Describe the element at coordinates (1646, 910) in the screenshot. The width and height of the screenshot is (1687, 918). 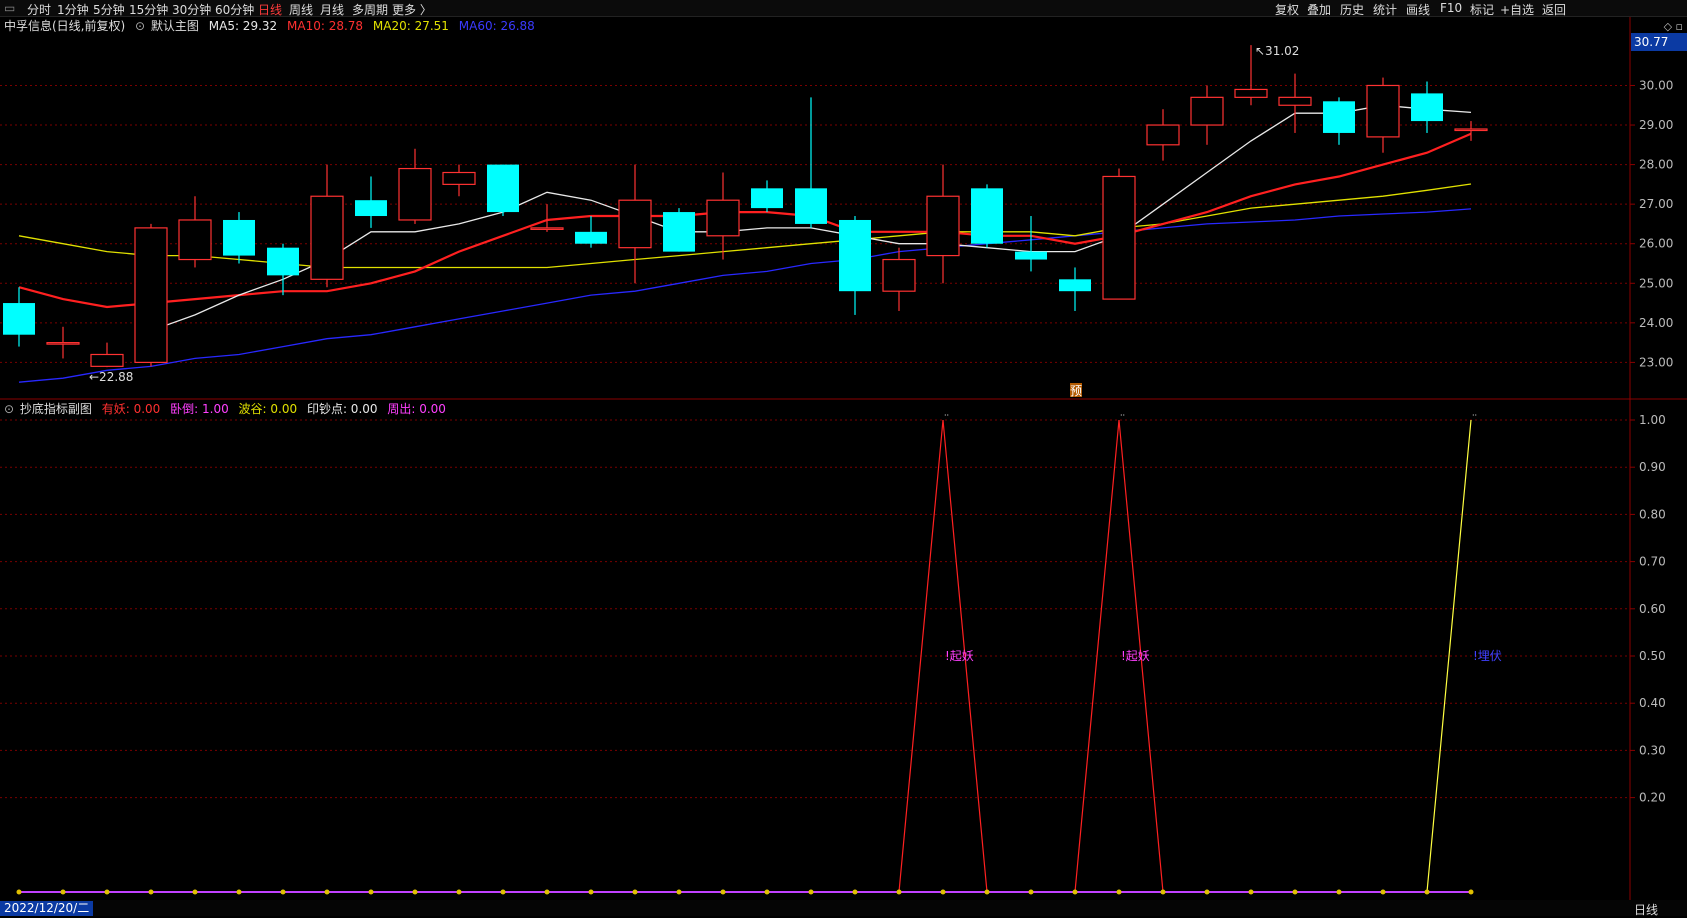
I see `period-label: 日线` at that location.